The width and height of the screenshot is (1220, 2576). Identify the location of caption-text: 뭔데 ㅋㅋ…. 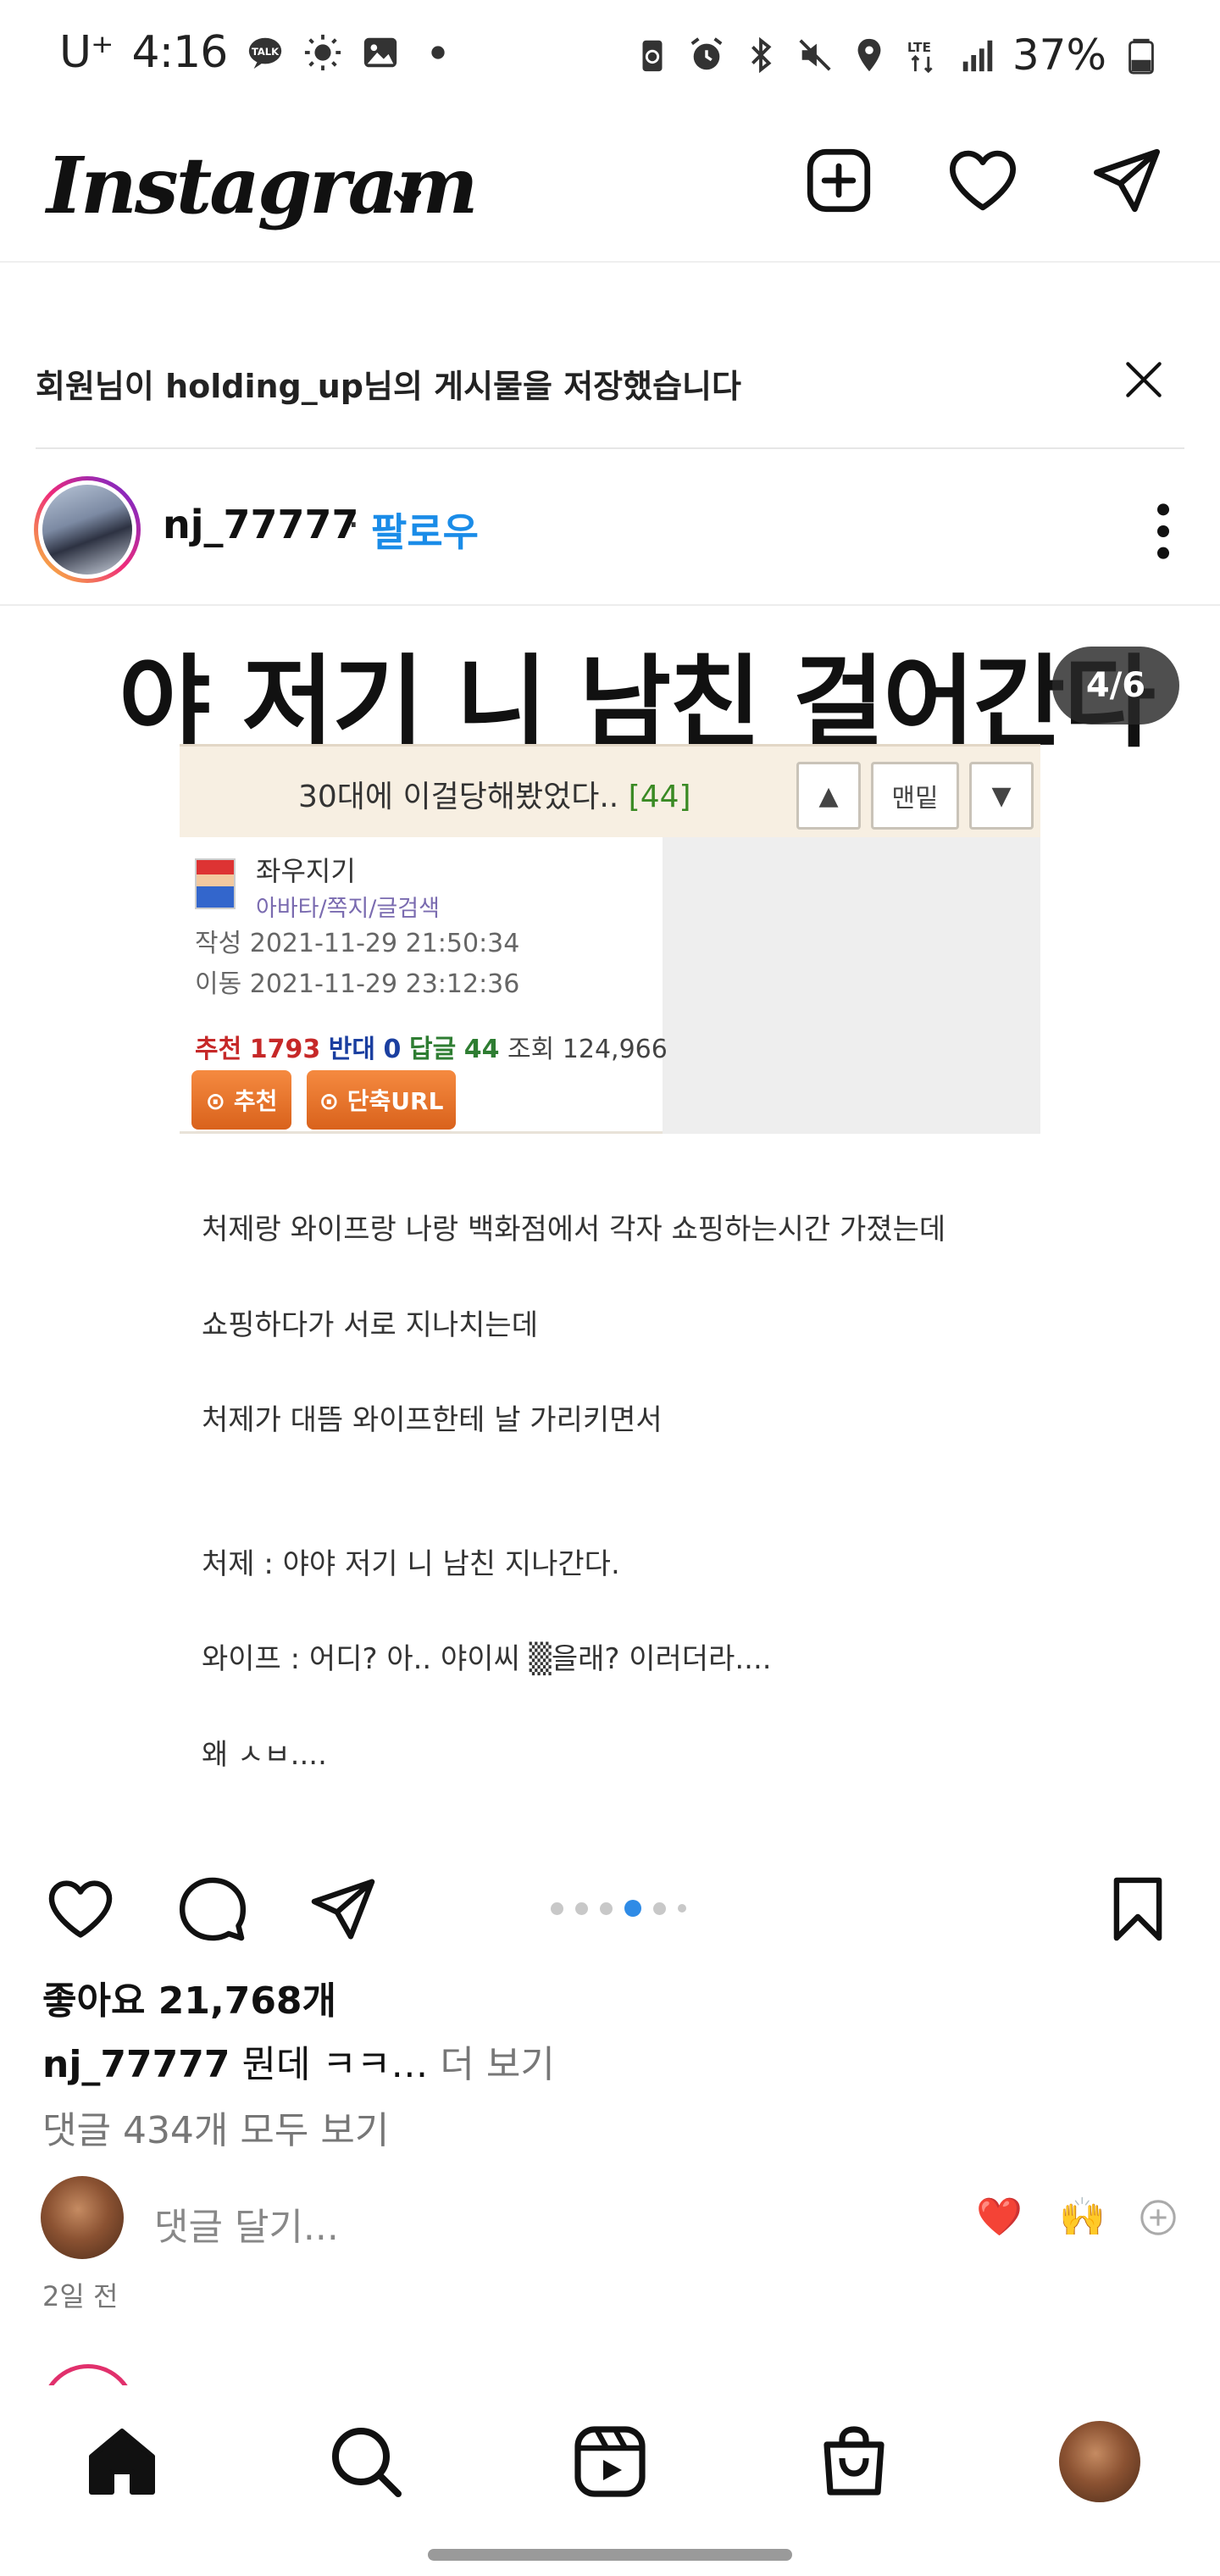
(335, 2064).